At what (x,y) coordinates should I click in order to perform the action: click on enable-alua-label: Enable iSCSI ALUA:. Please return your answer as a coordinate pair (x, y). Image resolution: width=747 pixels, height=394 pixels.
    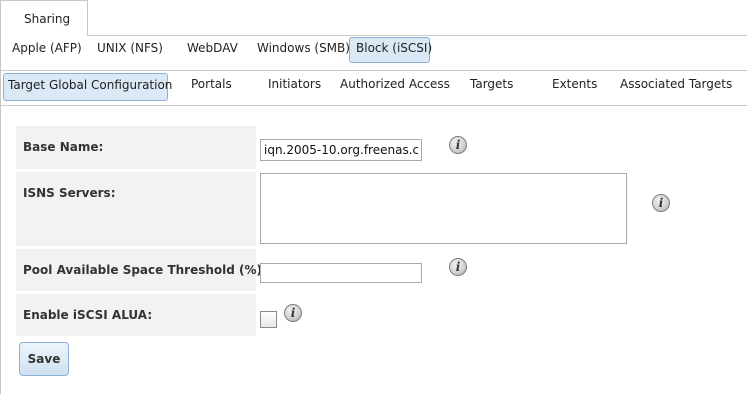
    Looking at the image, I should click on (88, 315).